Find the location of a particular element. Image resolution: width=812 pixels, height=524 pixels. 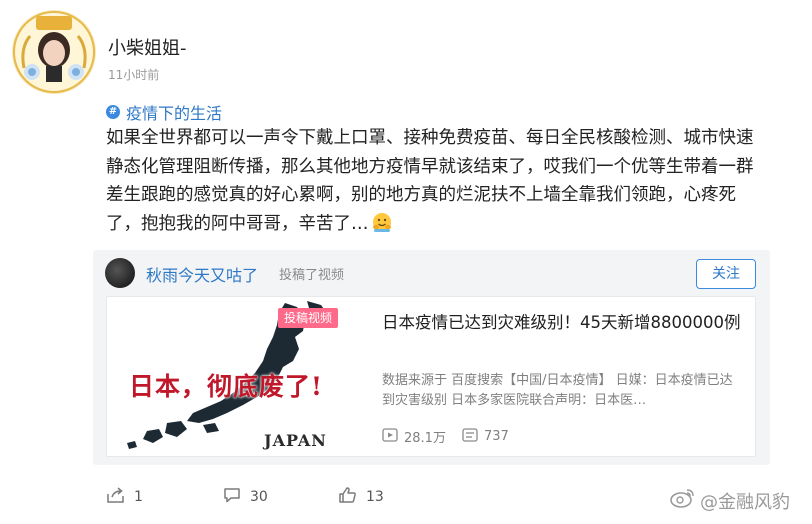

comment-count: 30 is located at coordinates (259, 497).